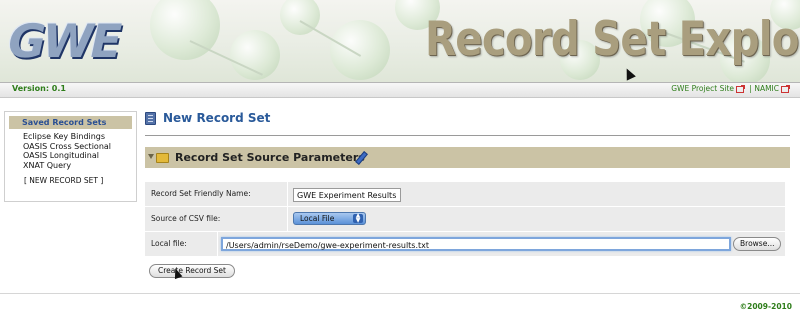 The width and height of the screenshot is (800, 316). I want to click on csv-source-selected-value: Local File, so click(317, 218).